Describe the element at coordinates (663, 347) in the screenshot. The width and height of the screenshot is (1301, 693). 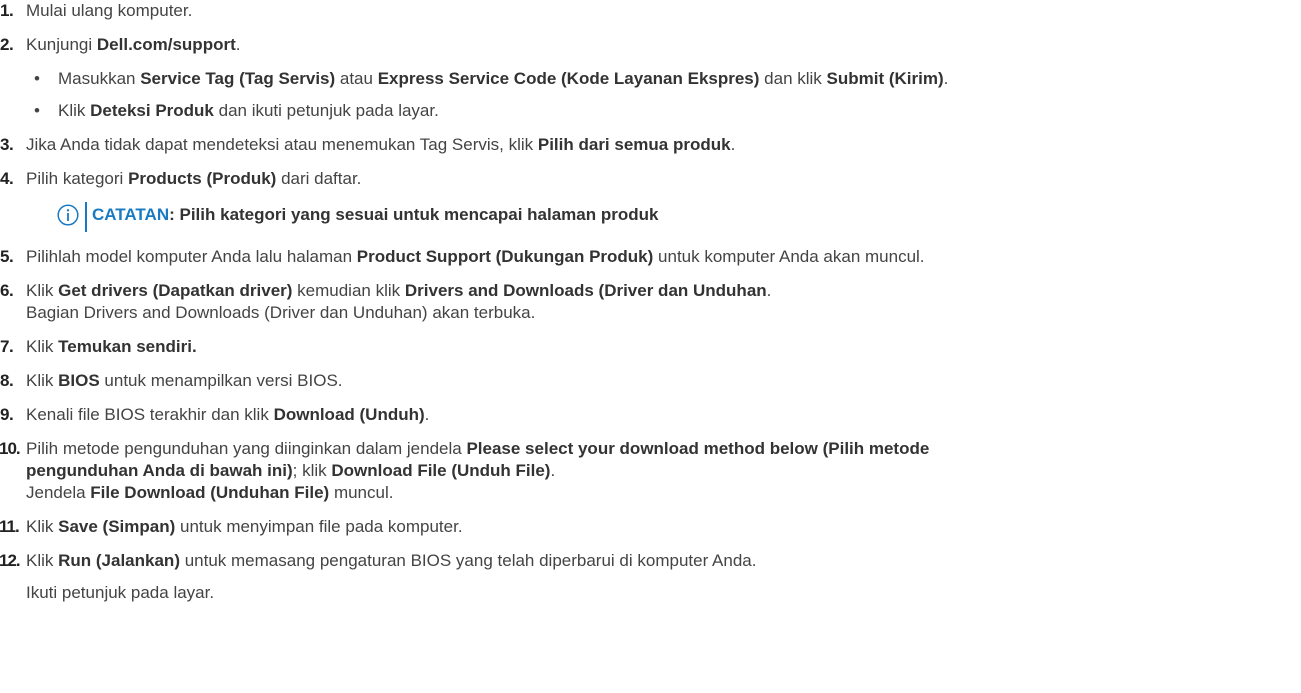
I see `step-body: Klik Temukan sendiri.` at that location.